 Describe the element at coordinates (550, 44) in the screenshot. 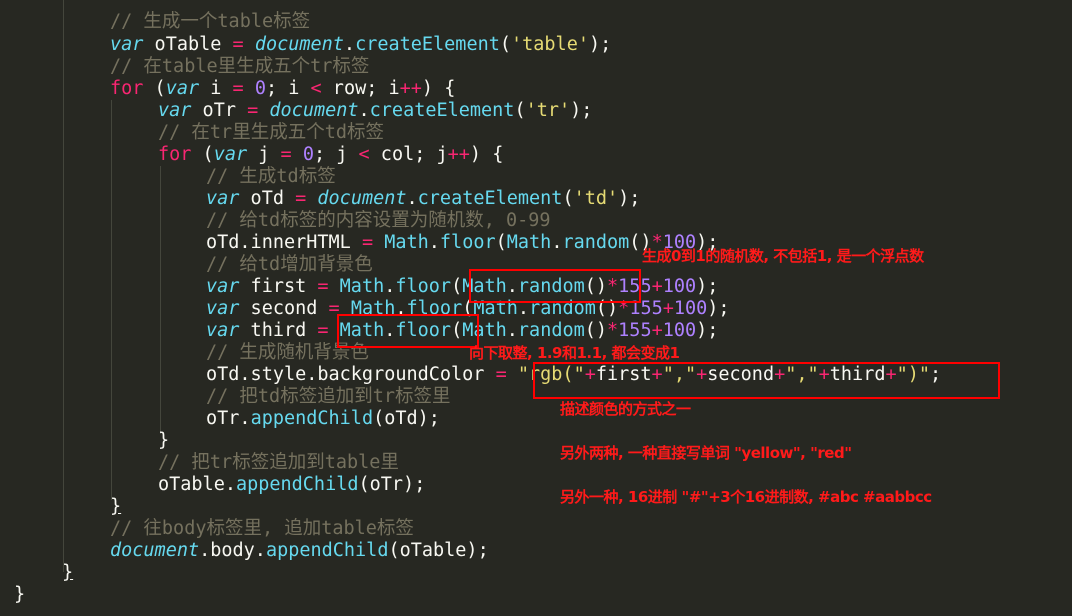

I see `code-token: 'table'` at that location.